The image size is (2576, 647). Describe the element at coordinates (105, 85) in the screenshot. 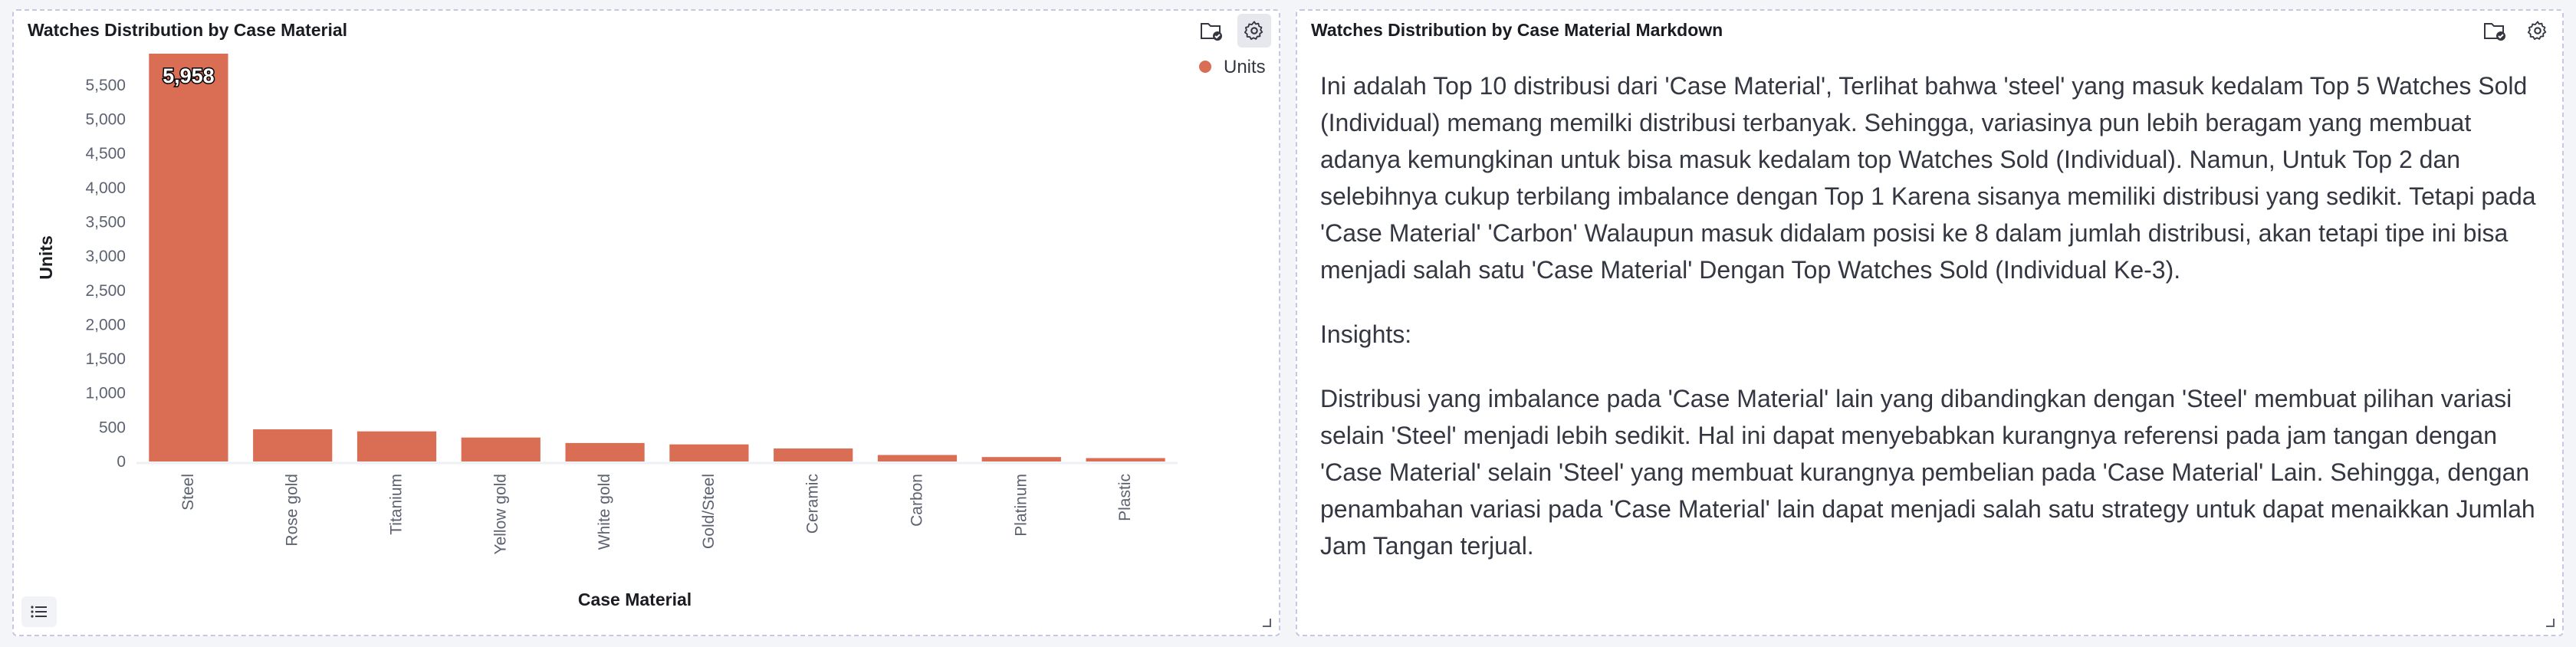

I see `y-tick-label: 5,500` at that location.